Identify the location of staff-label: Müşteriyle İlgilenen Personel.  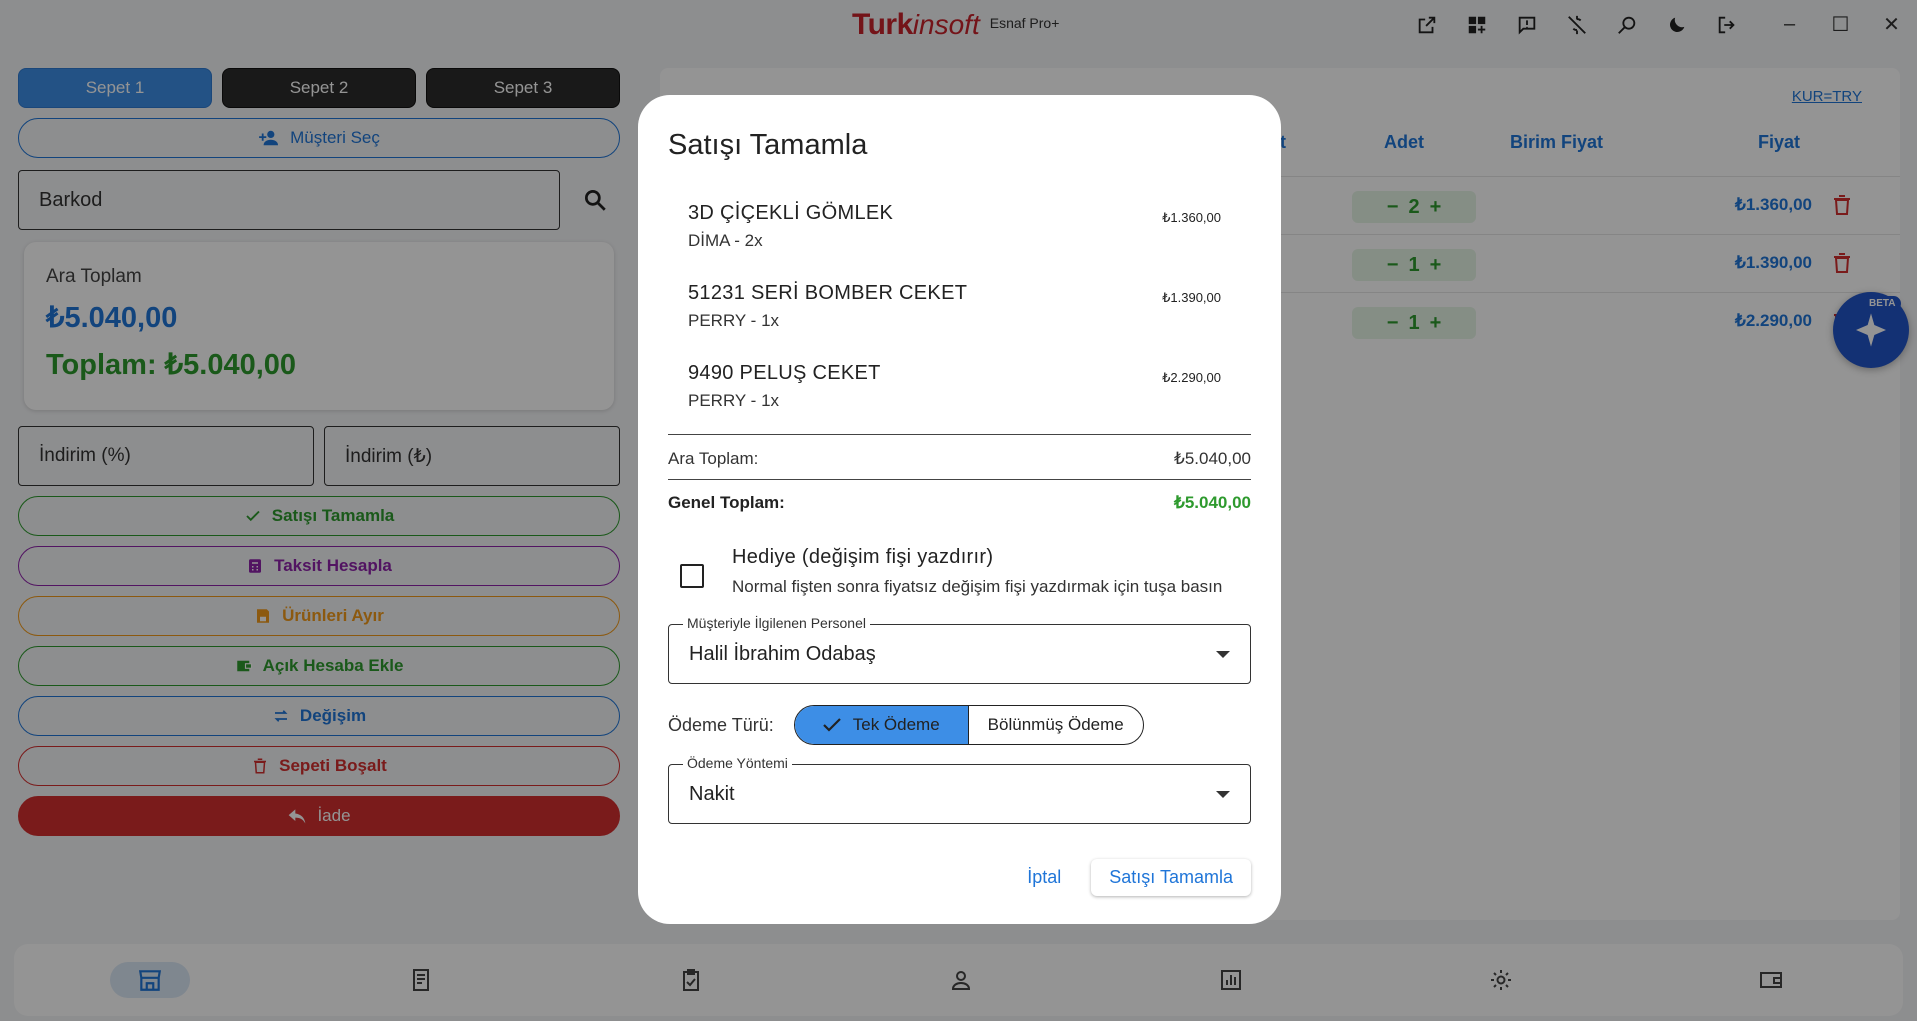
(776, 623).